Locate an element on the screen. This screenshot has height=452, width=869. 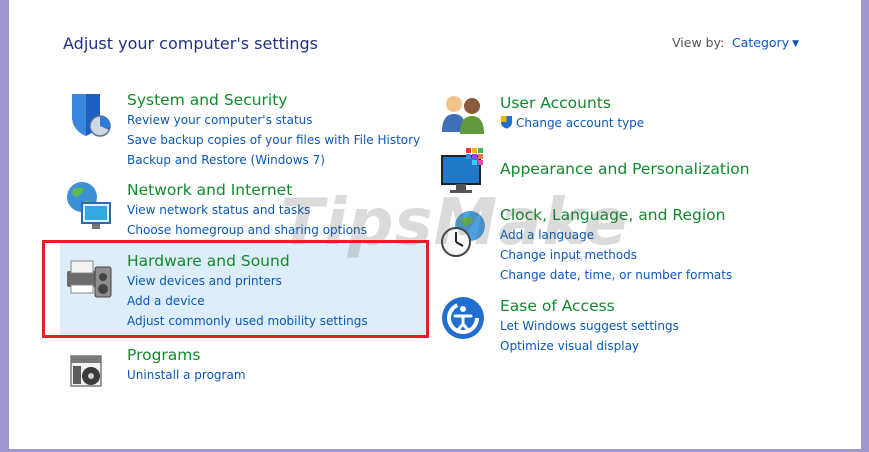
category-user-accounts: User Accounts Change account type is located at coordinates (572, 114).